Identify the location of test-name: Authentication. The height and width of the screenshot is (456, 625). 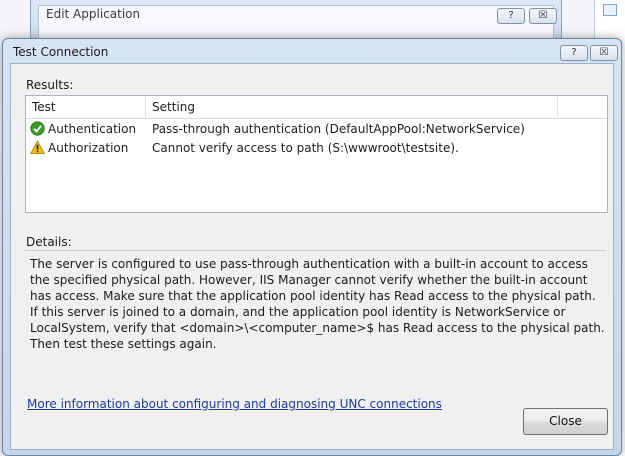
(92, 129).